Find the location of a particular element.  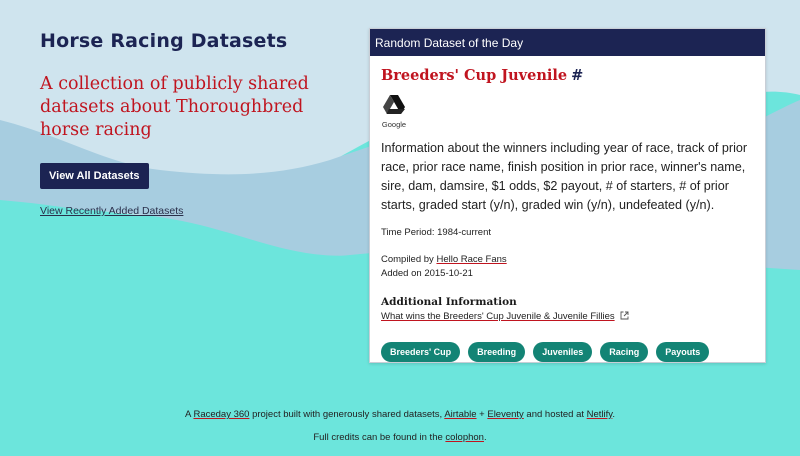

source-label: Google is located at coordinates (394, 124).